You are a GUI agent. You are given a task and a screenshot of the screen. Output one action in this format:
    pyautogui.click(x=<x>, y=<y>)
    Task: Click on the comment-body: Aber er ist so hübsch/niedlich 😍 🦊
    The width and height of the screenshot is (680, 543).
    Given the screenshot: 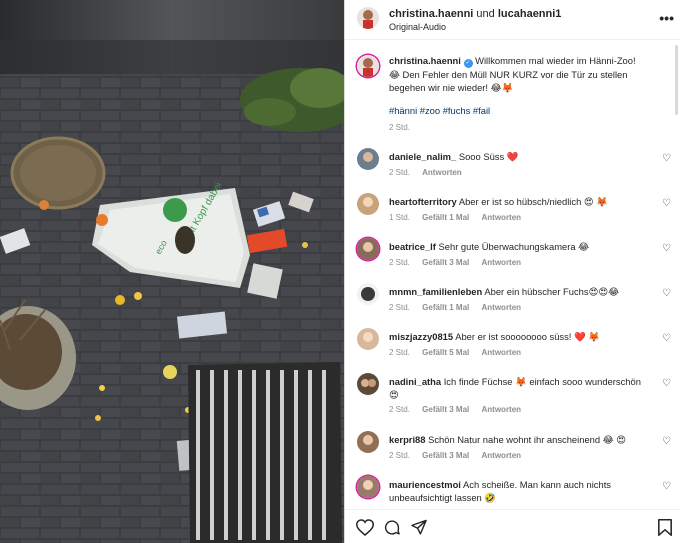 What is the action you would take?
    pyautogui.click(x=533, y=201)
    